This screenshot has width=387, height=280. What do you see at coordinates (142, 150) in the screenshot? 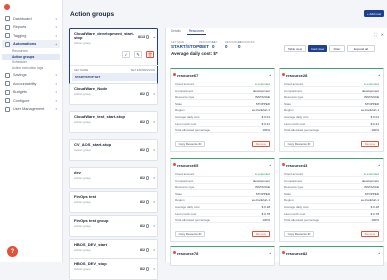
I see `group-count: 8/2` at bounding box center [142, 150].